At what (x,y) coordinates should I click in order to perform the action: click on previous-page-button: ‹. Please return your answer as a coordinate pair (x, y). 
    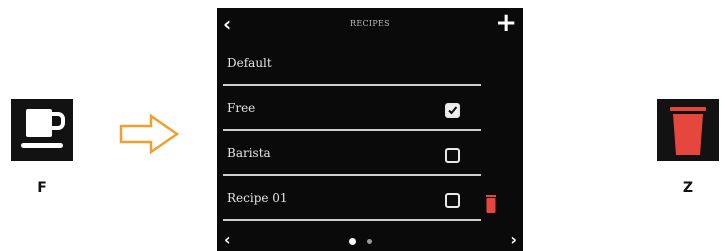
    Looking at the image, I should click on (227, 239).